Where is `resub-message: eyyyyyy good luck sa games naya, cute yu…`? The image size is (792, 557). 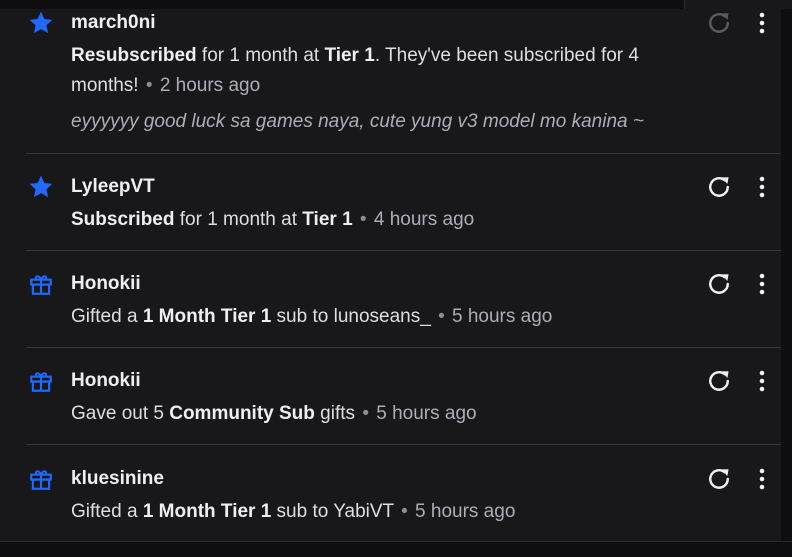
resub-message: eyyyyyy good luck sa games naya, cute yu… is located at coordinates (357, 121).